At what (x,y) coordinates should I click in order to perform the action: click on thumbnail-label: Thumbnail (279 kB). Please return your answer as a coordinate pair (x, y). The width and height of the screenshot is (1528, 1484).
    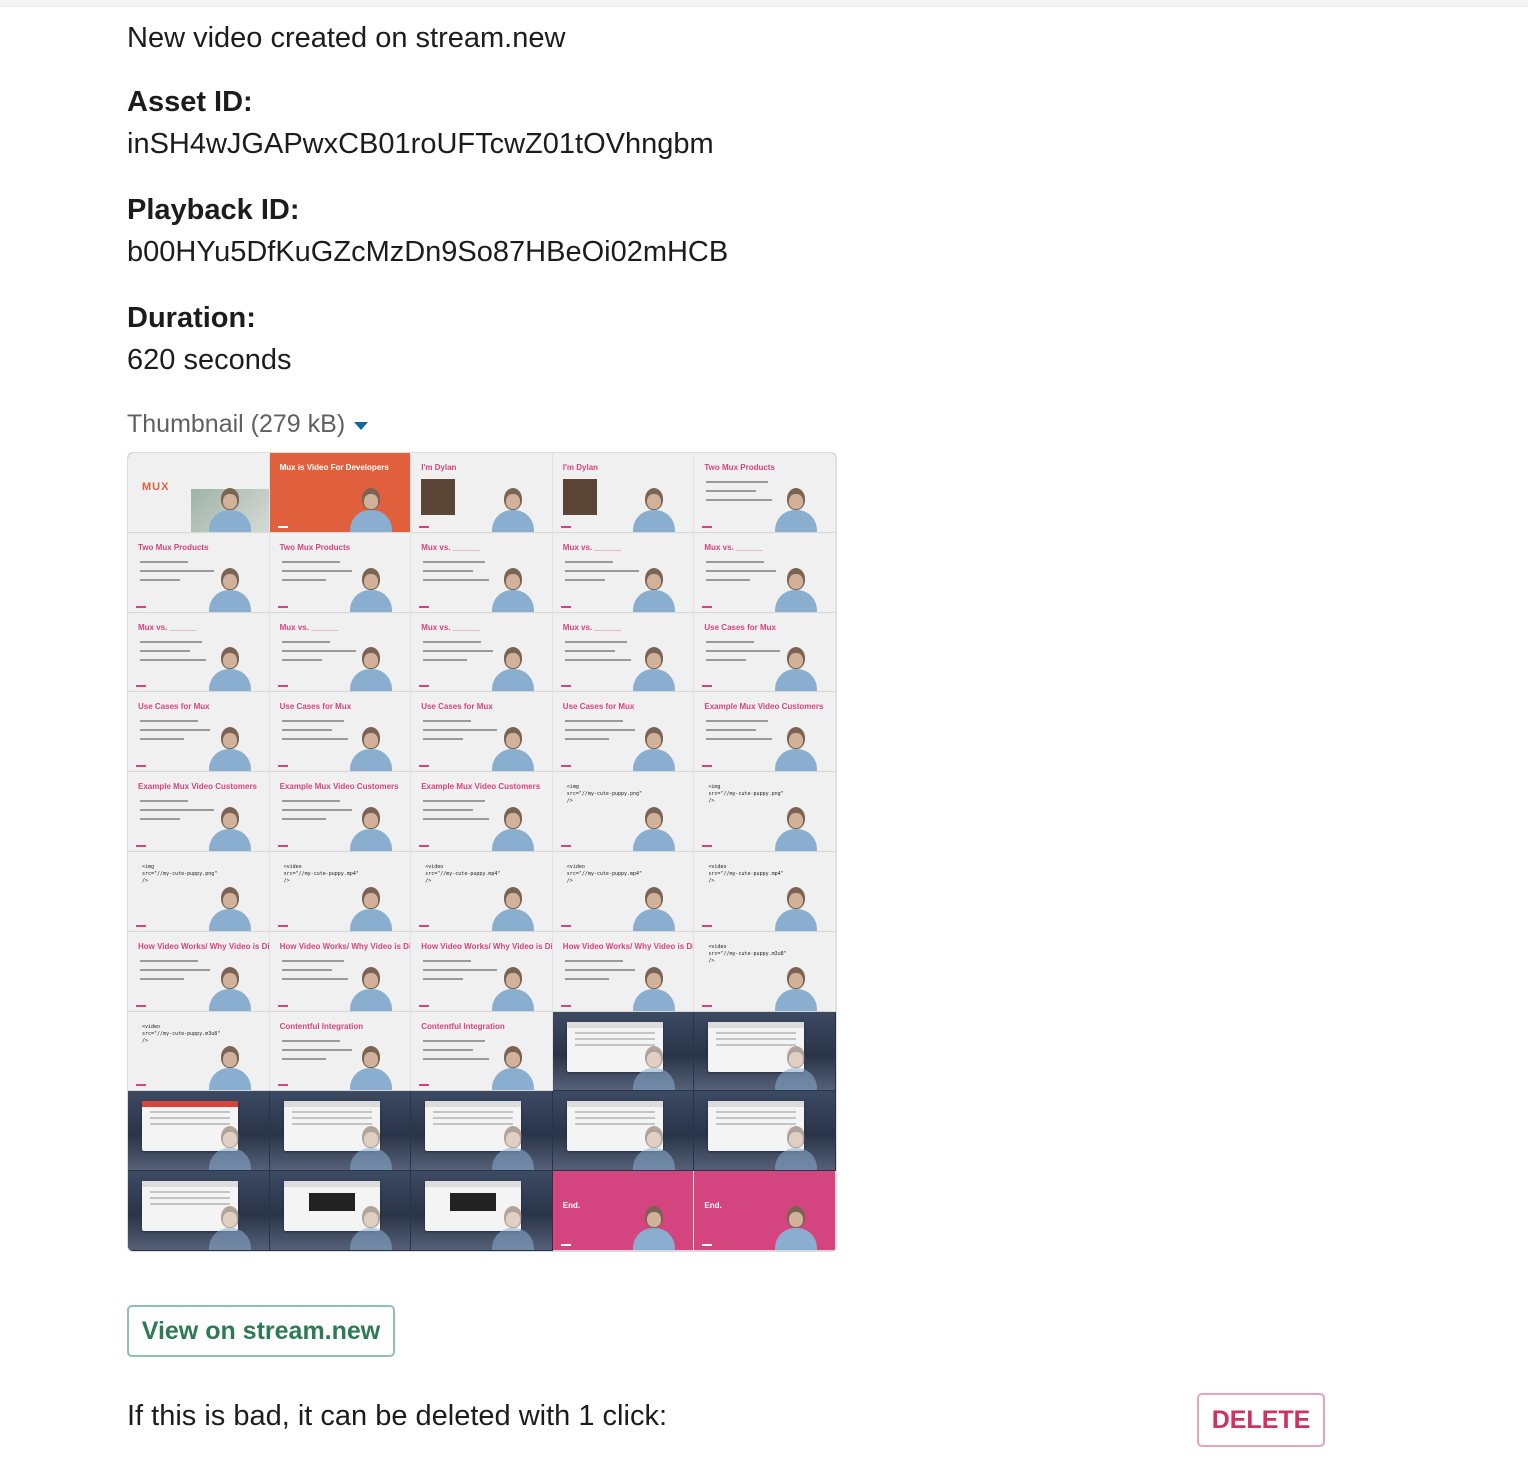
    Looking at the image, I should click on (236, 423).